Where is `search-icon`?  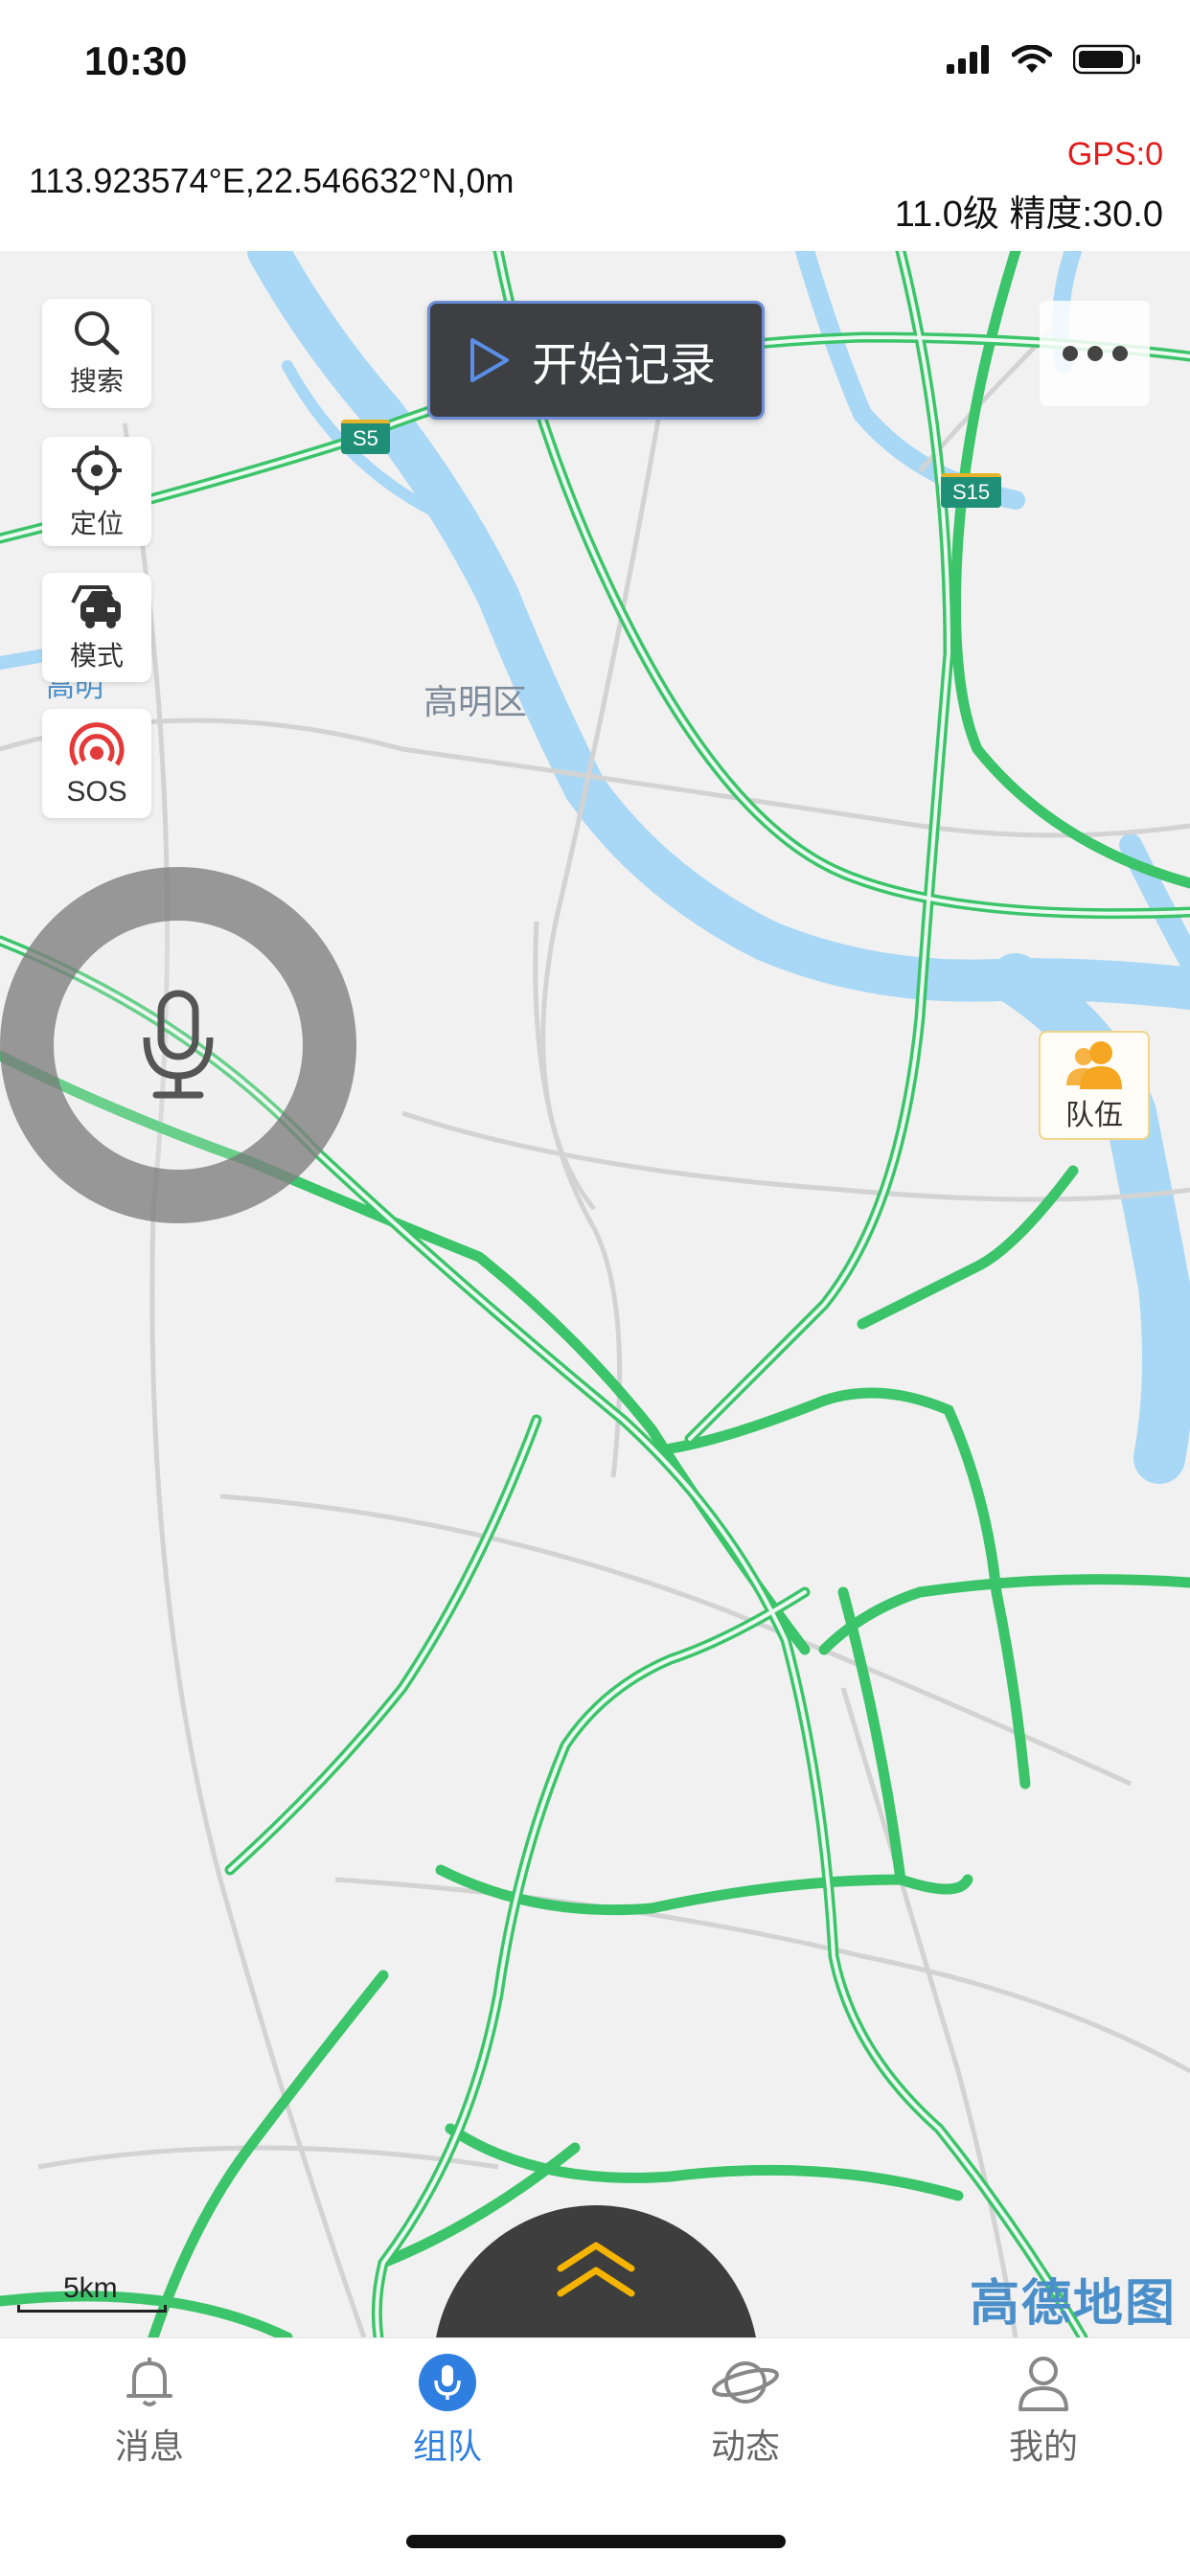 search-icon is located at coordinates (97, 333).